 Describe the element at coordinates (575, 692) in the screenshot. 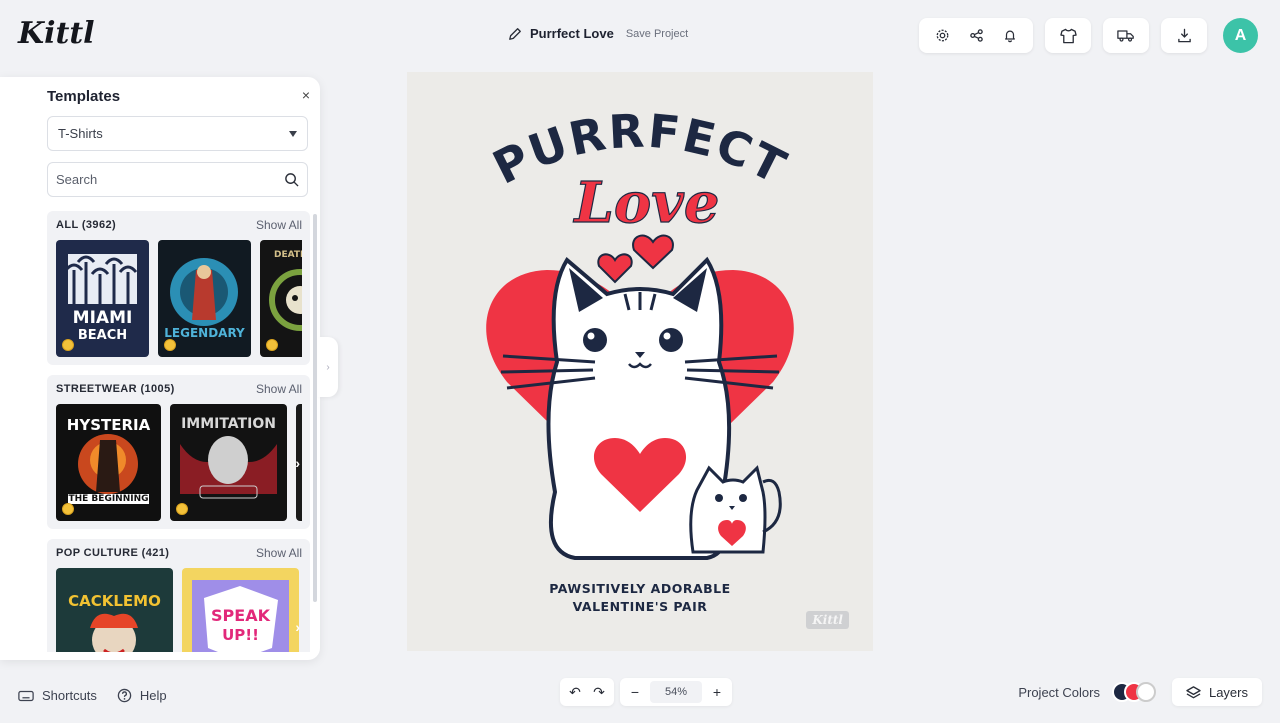

I see `undo-icon: ↶` at that location.